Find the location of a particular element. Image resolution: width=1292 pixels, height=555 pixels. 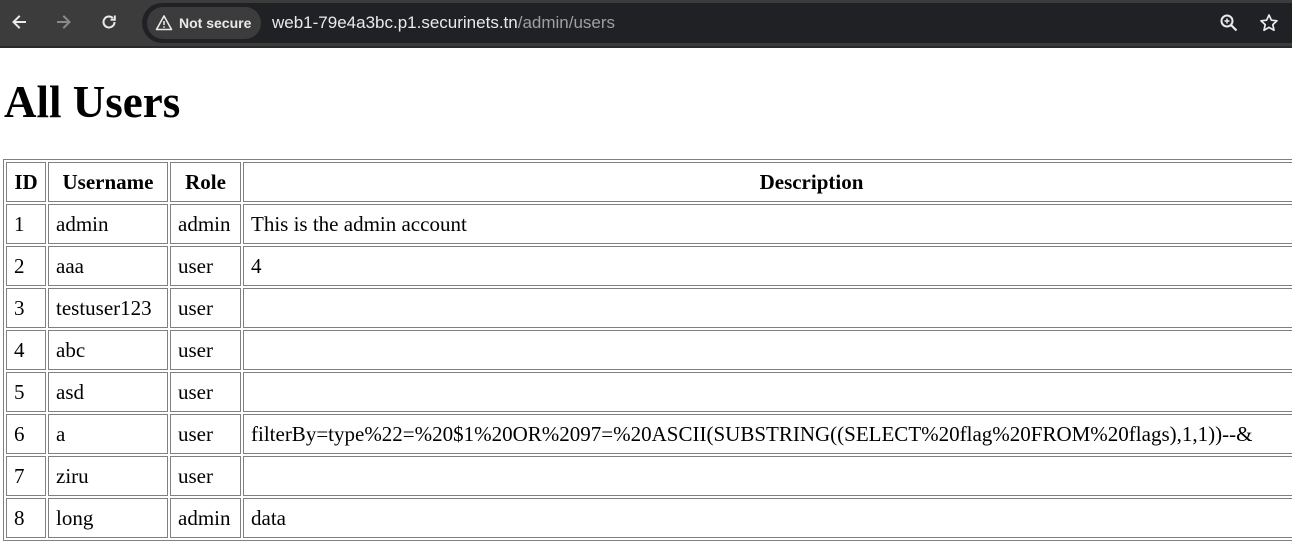

cell-username: testuser123 is located at coordinates (108, 308).